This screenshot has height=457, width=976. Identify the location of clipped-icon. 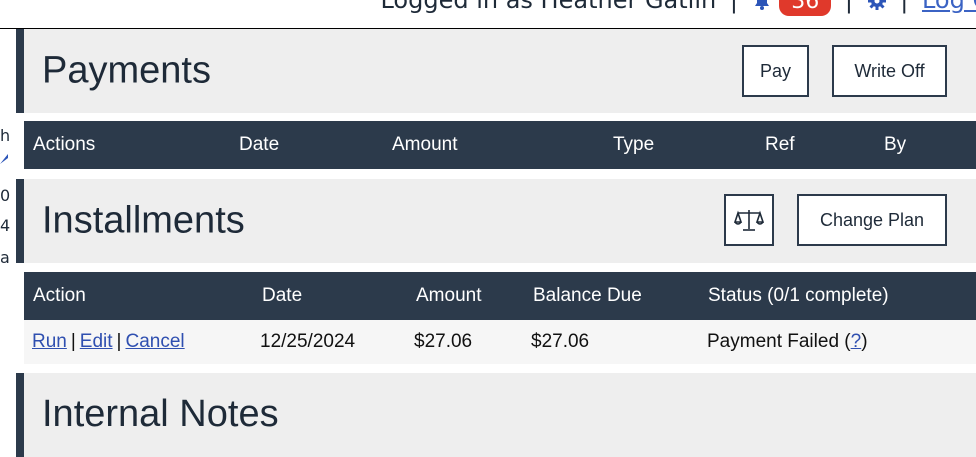
(4, 159).